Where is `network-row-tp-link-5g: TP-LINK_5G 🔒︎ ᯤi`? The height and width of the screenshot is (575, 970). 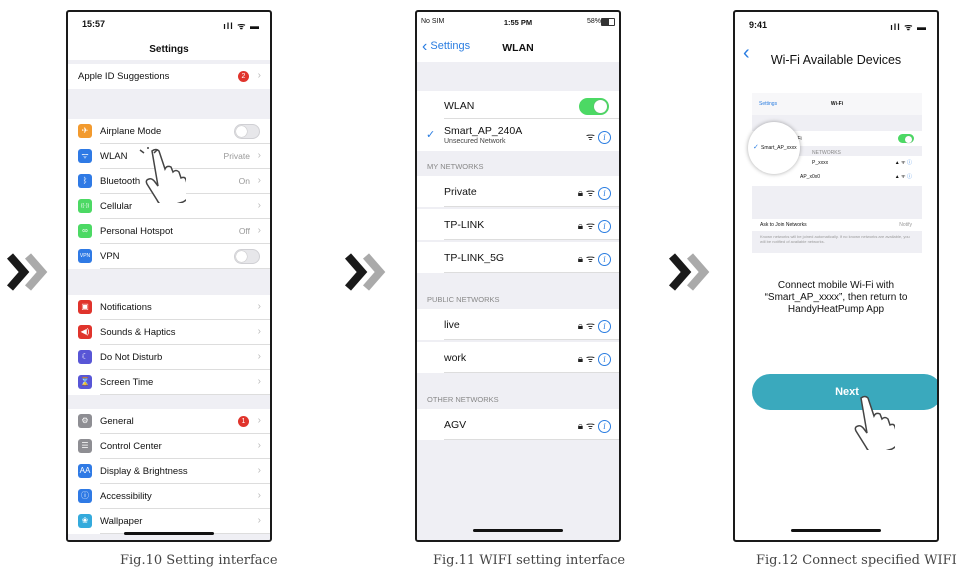
network-row-tp-link-5g: TP-LINK_5G 🔒︎ ᯤi is located at coordinates (518, 257).